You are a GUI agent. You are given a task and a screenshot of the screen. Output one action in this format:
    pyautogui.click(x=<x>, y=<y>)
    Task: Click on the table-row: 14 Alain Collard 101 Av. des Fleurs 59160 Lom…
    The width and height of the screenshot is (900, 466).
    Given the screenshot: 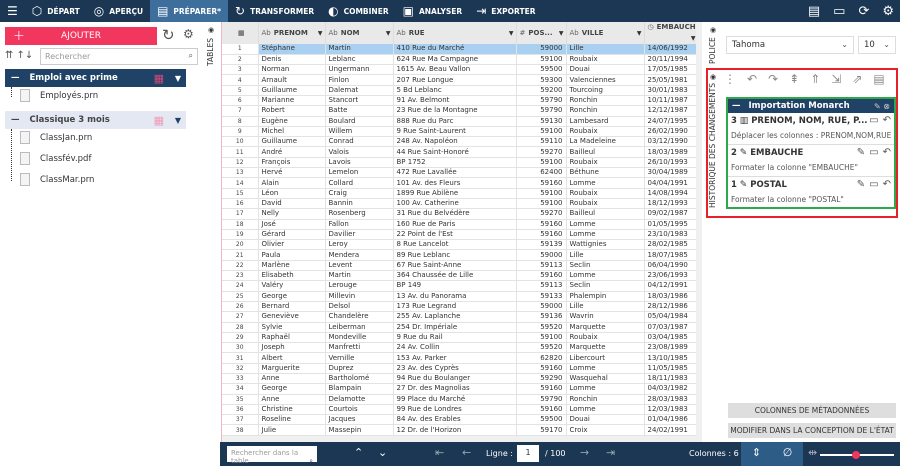 What is the action you would take?
    pyautogui.click(x=460, y=183)
    